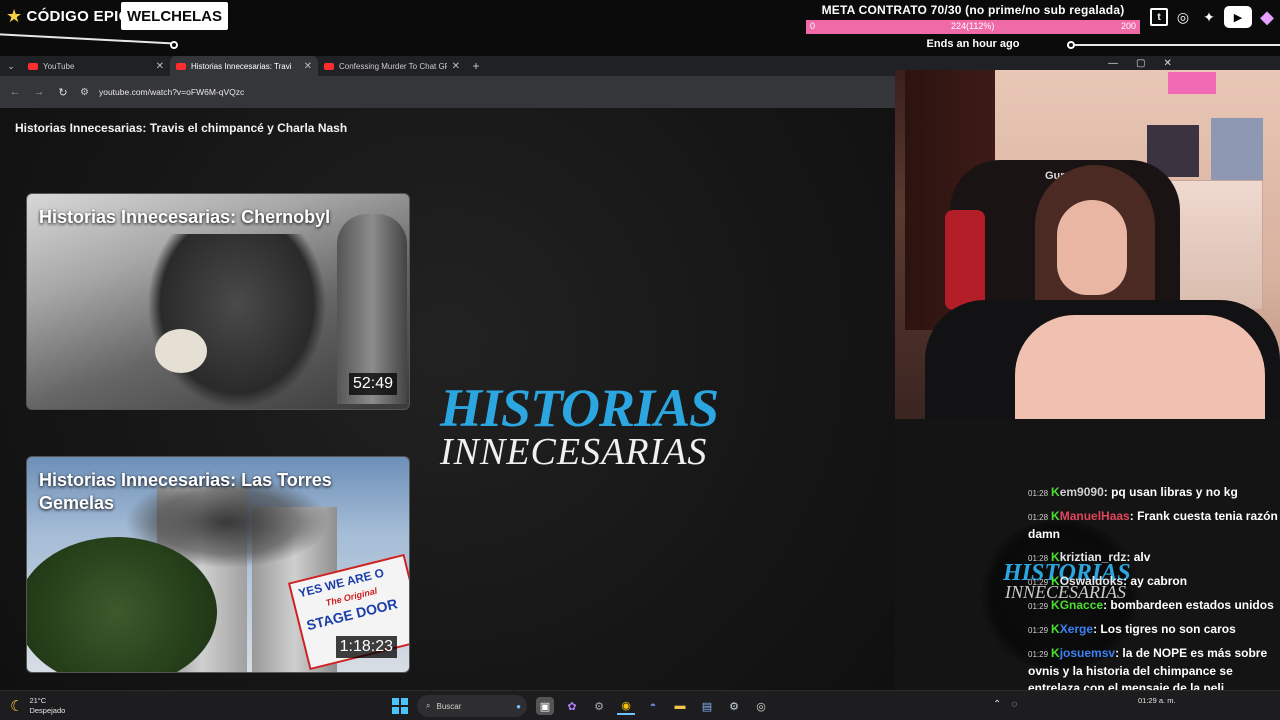  What do you see at coordinates (579, 408) in the screenshot?
I see `logo-line-1: HISTORIAS` at bounding box center [579, 408].